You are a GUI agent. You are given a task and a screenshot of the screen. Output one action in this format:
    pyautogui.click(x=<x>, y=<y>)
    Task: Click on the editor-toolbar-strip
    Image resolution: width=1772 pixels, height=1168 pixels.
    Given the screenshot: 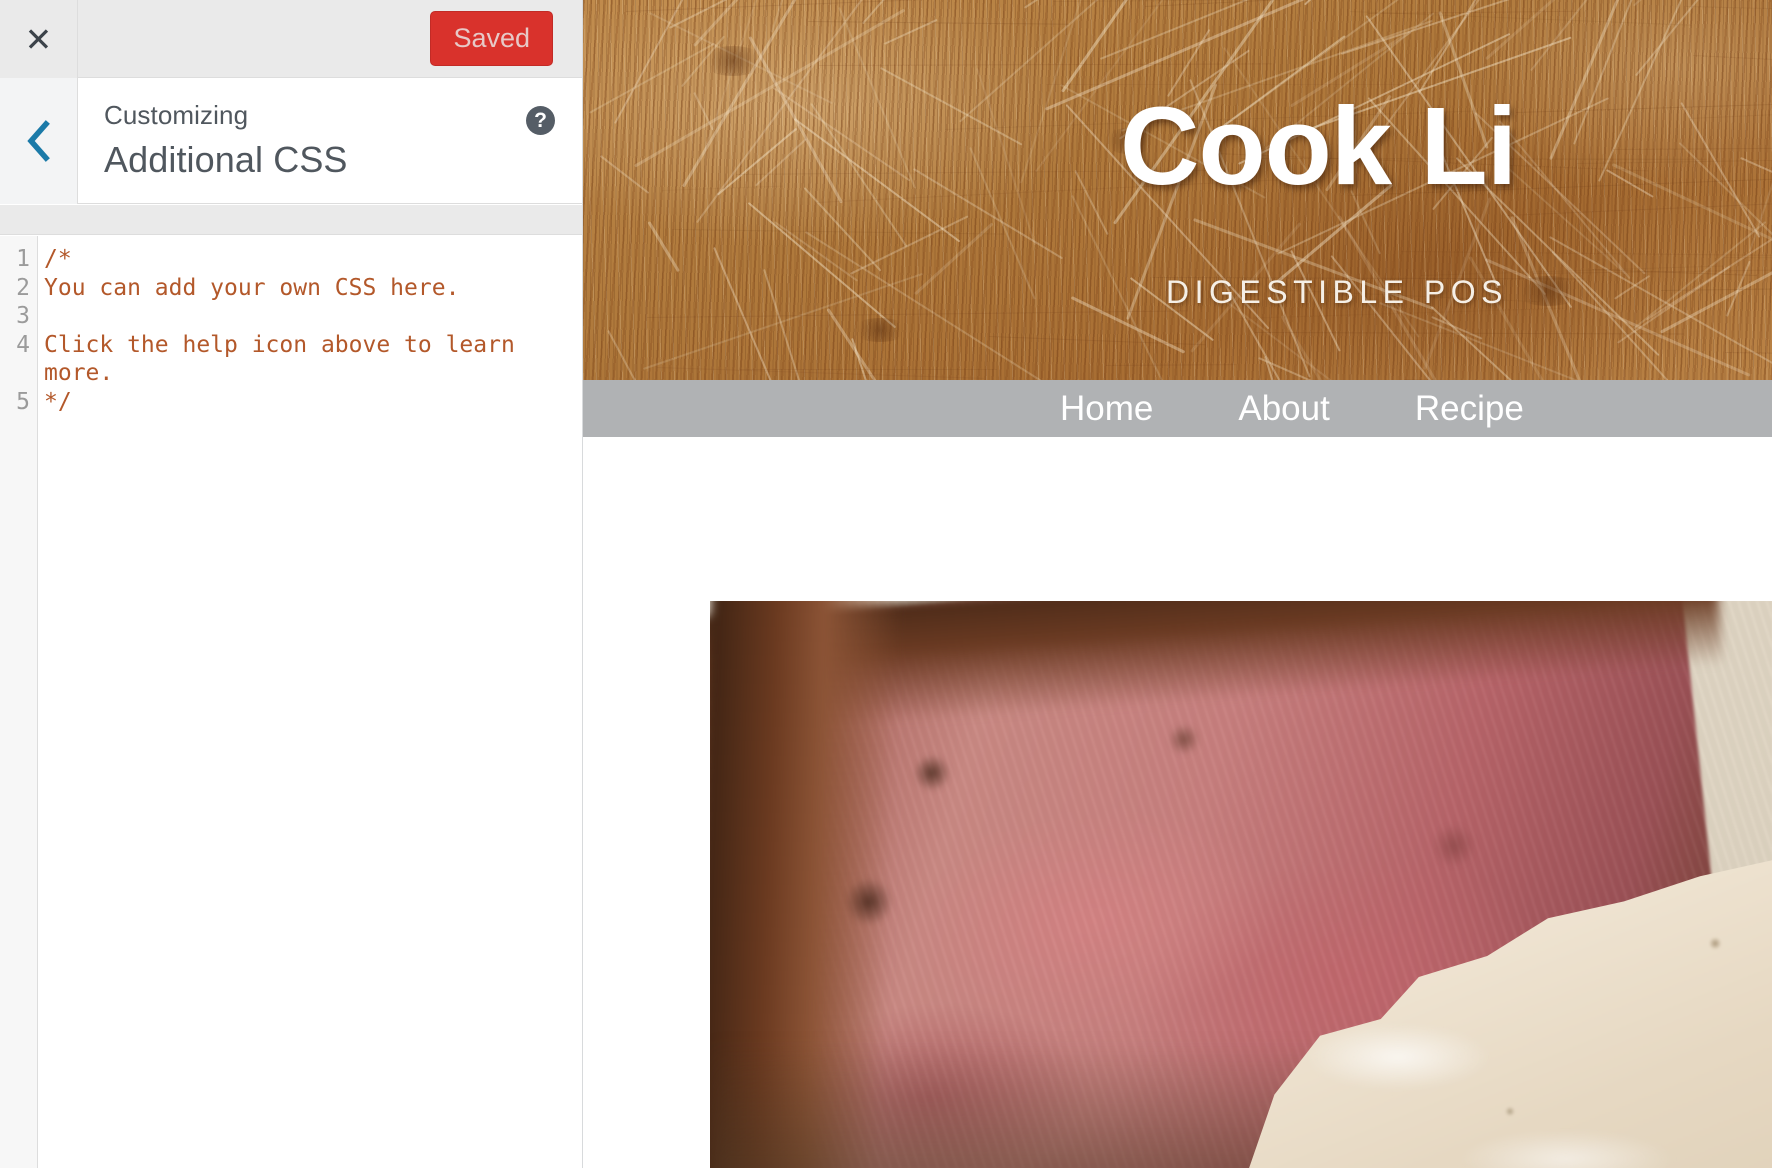 What is the action you would take?
    pyautogui.click(x=291, y=220)
    